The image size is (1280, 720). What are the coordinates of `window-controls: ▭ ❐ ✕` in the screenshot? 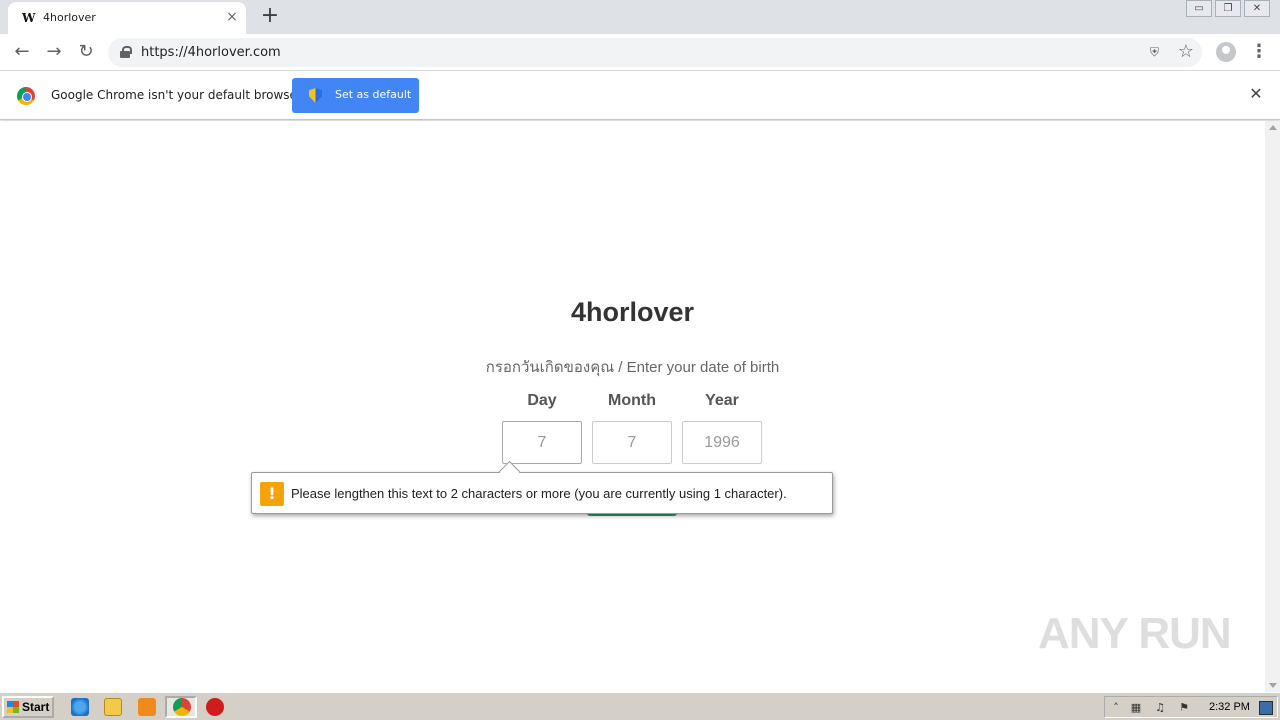 It's located at (1226, 9).